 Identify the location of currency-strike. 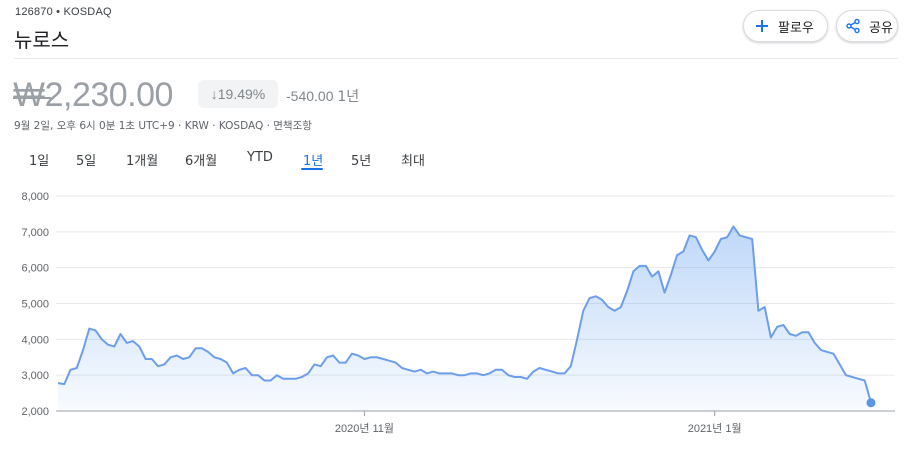
(32, 98).